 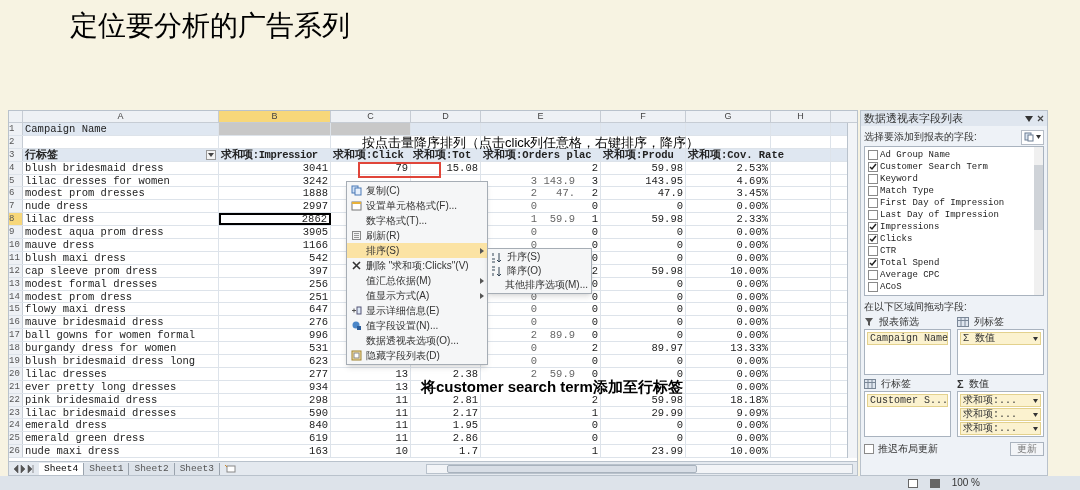 I want to click on cell-text: 0, so click(x=533, y=244).